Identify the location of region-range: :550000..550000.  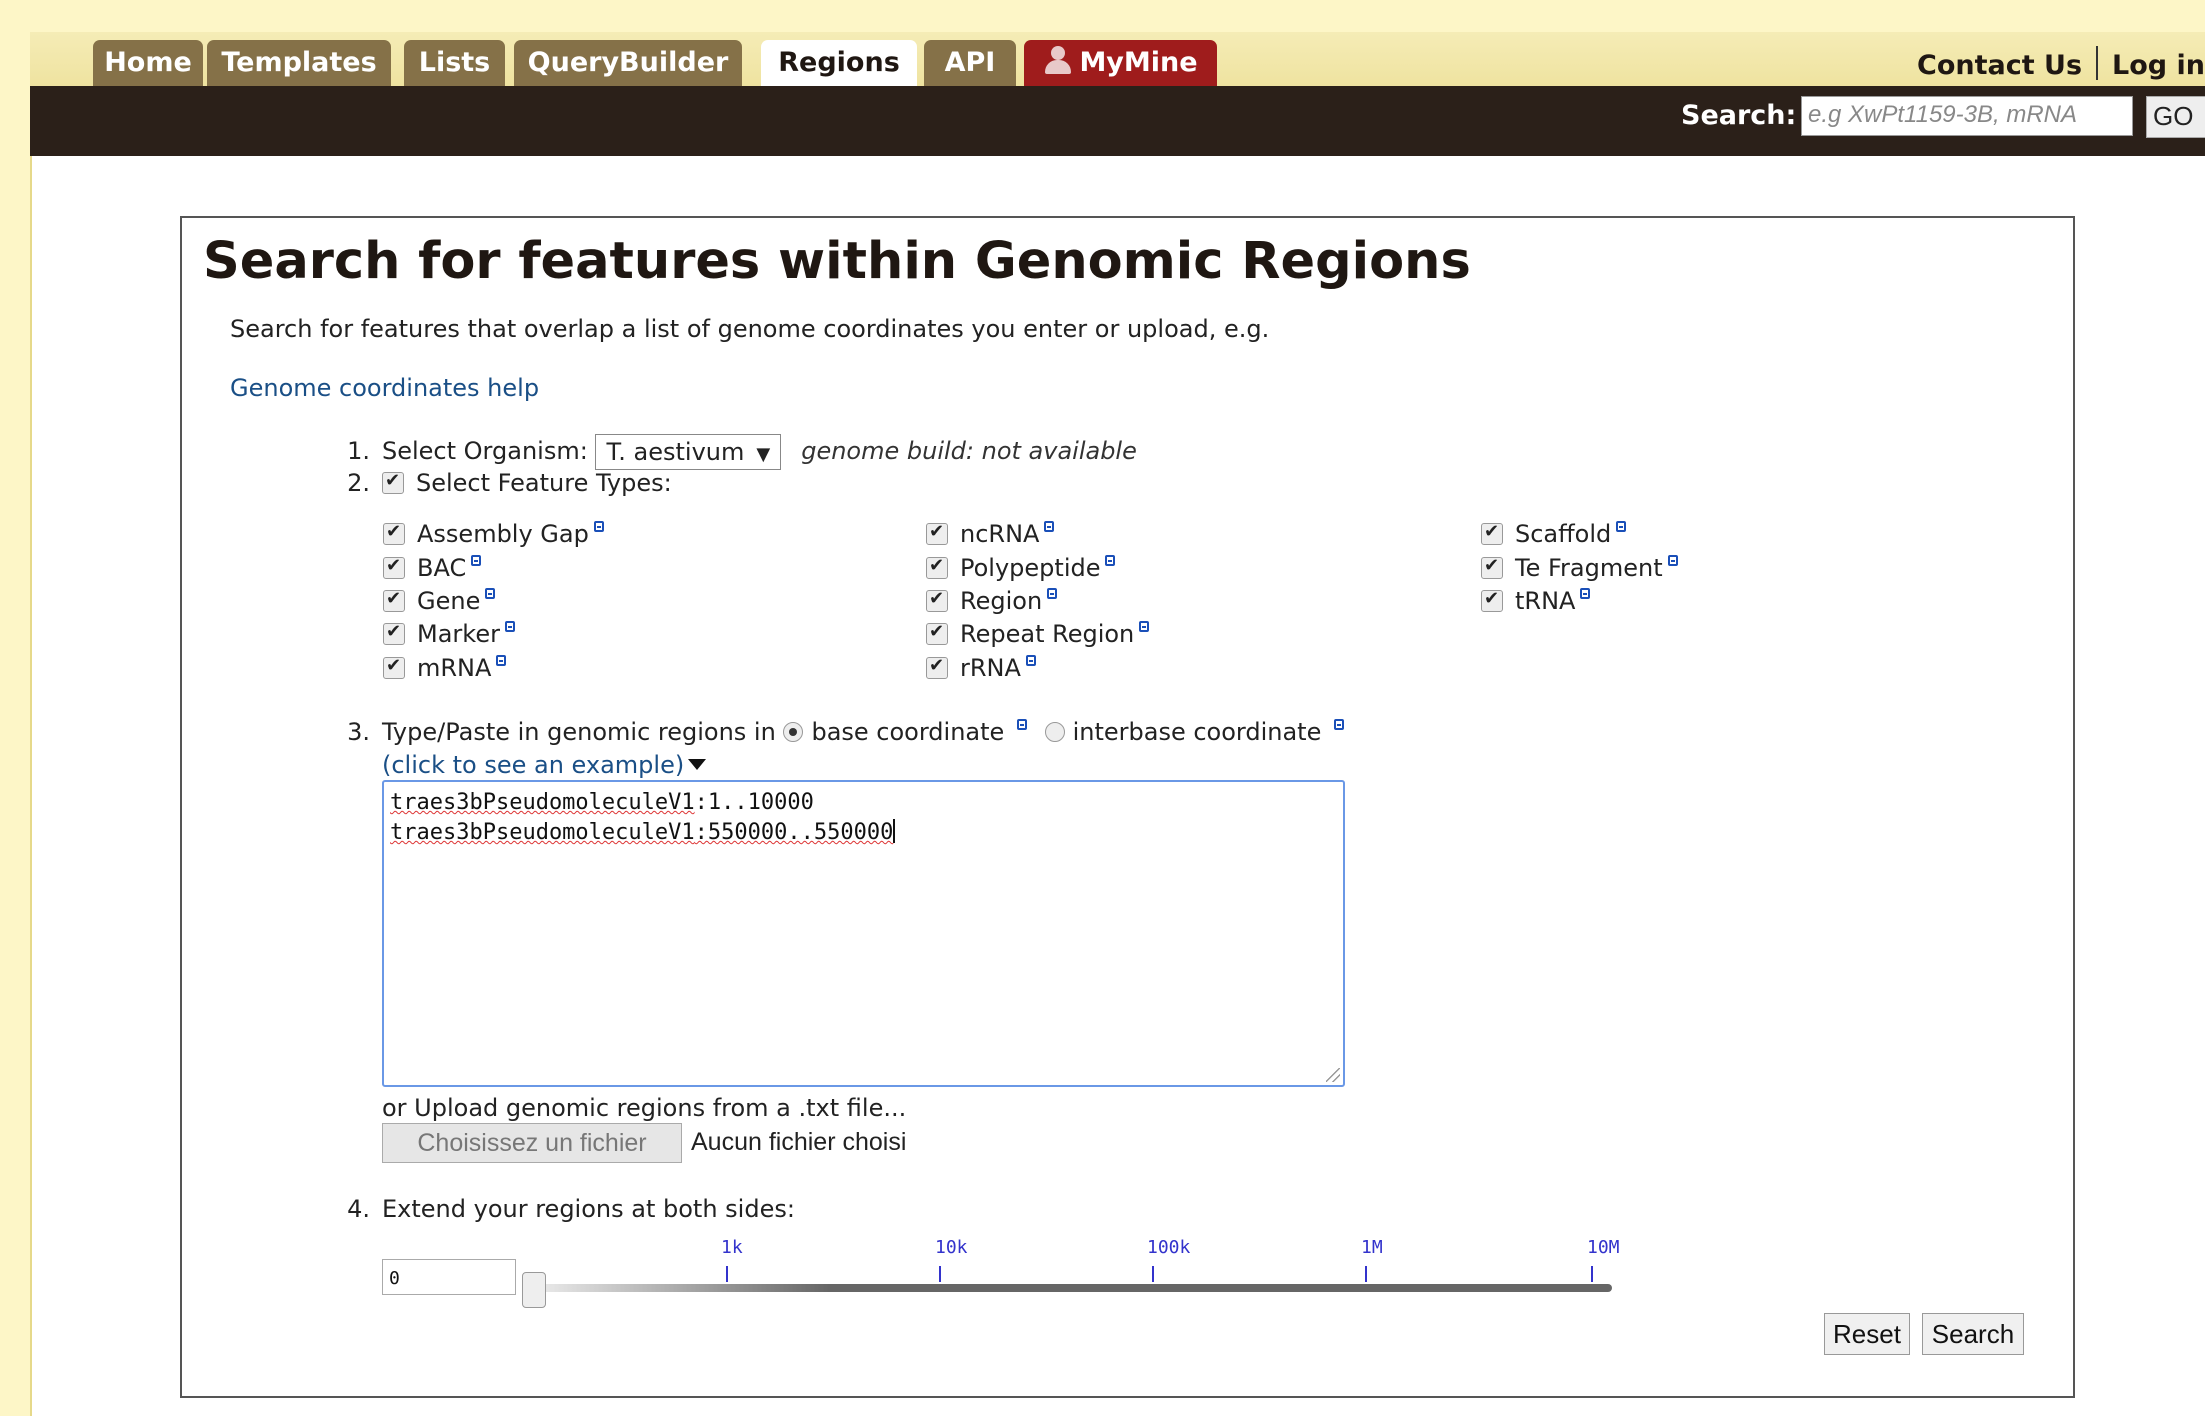
(794, 832).